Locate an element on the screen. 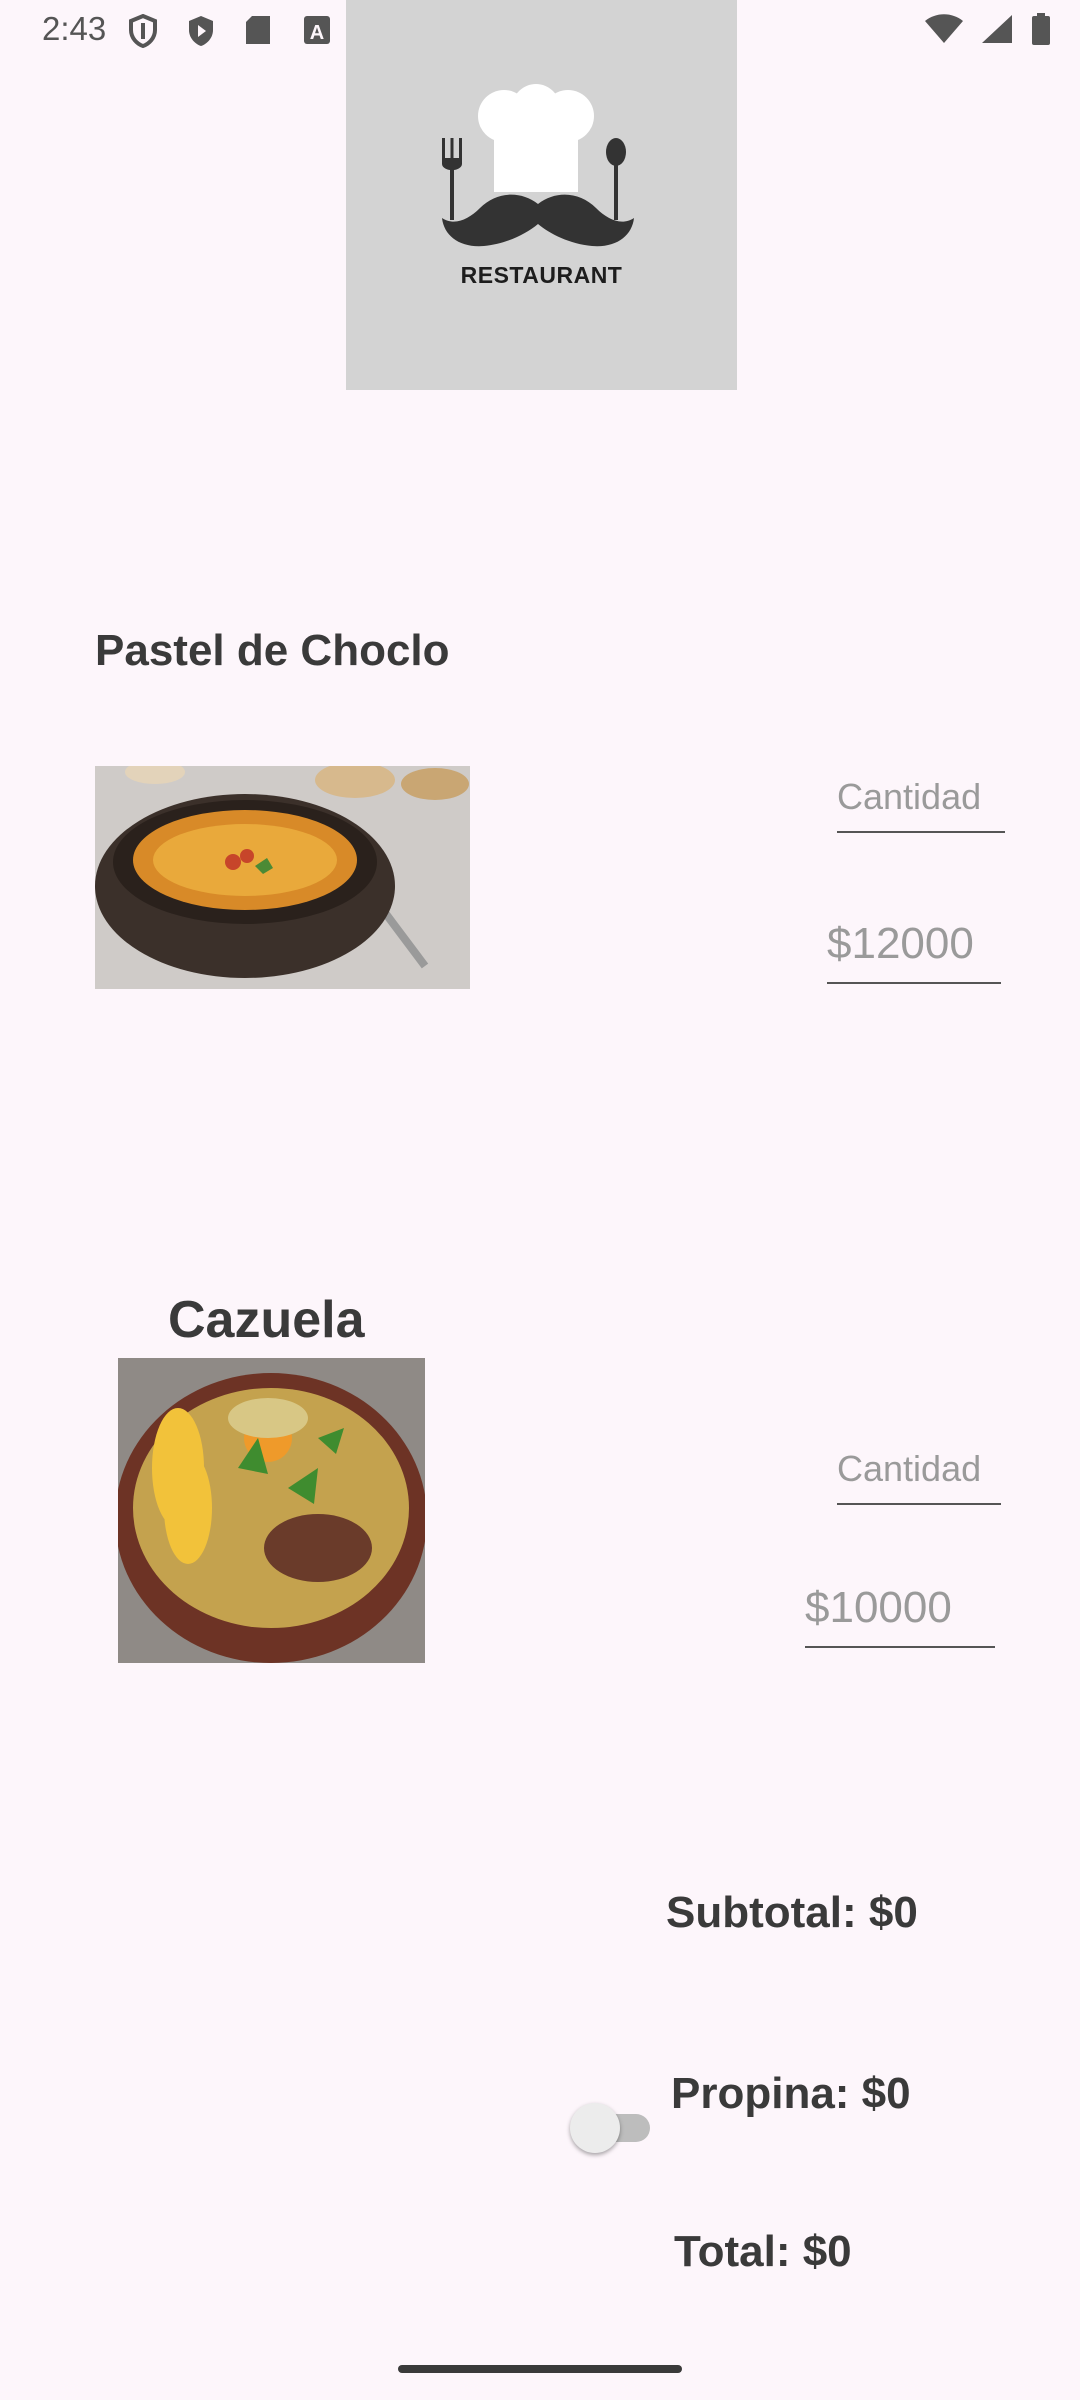  status-time: 2:43 is located at coordinates (74, 28).